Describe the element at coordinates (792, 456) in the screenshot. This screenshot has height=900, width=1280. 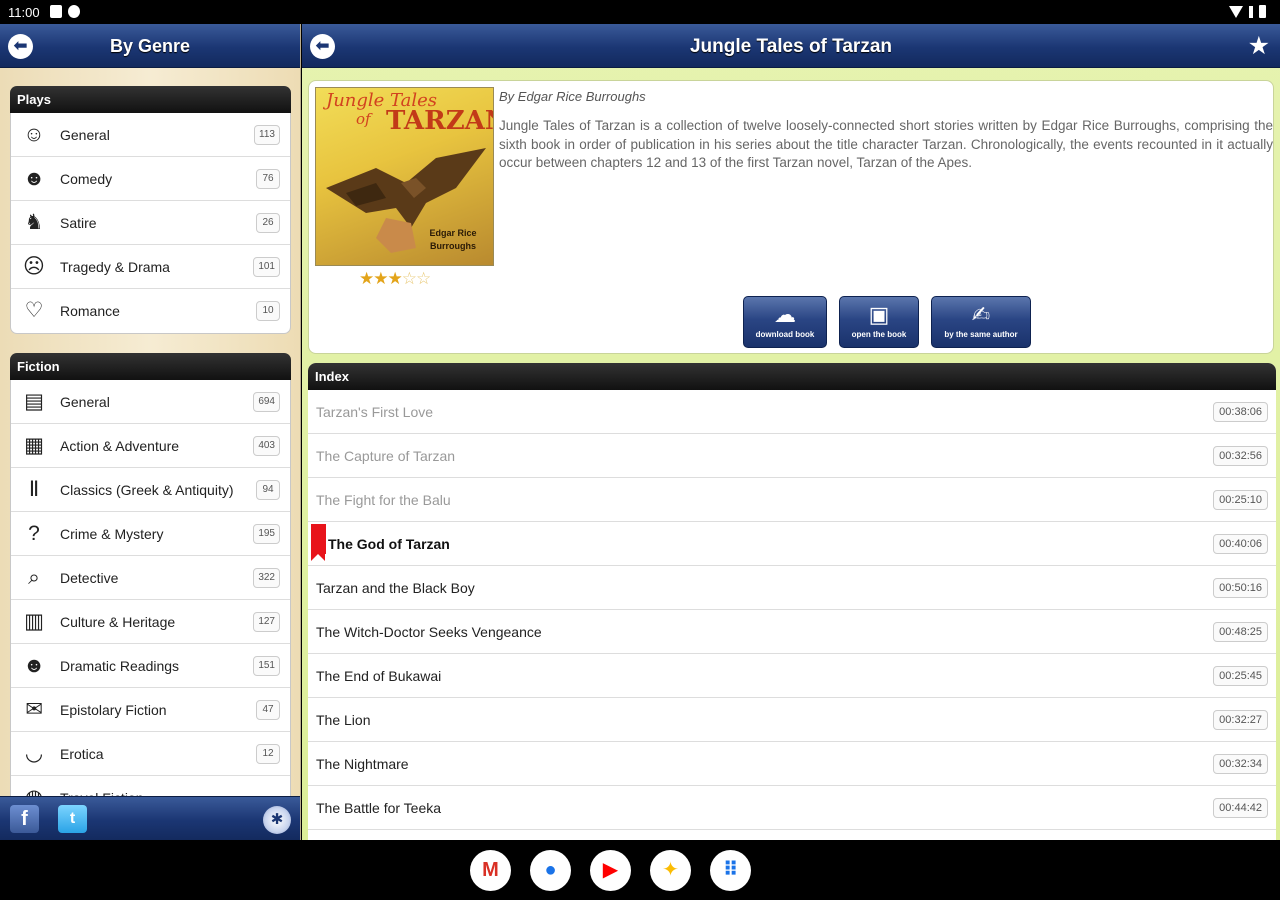
I see `chapter-row: The Capture of Tarzan 00:32:56` at that location.